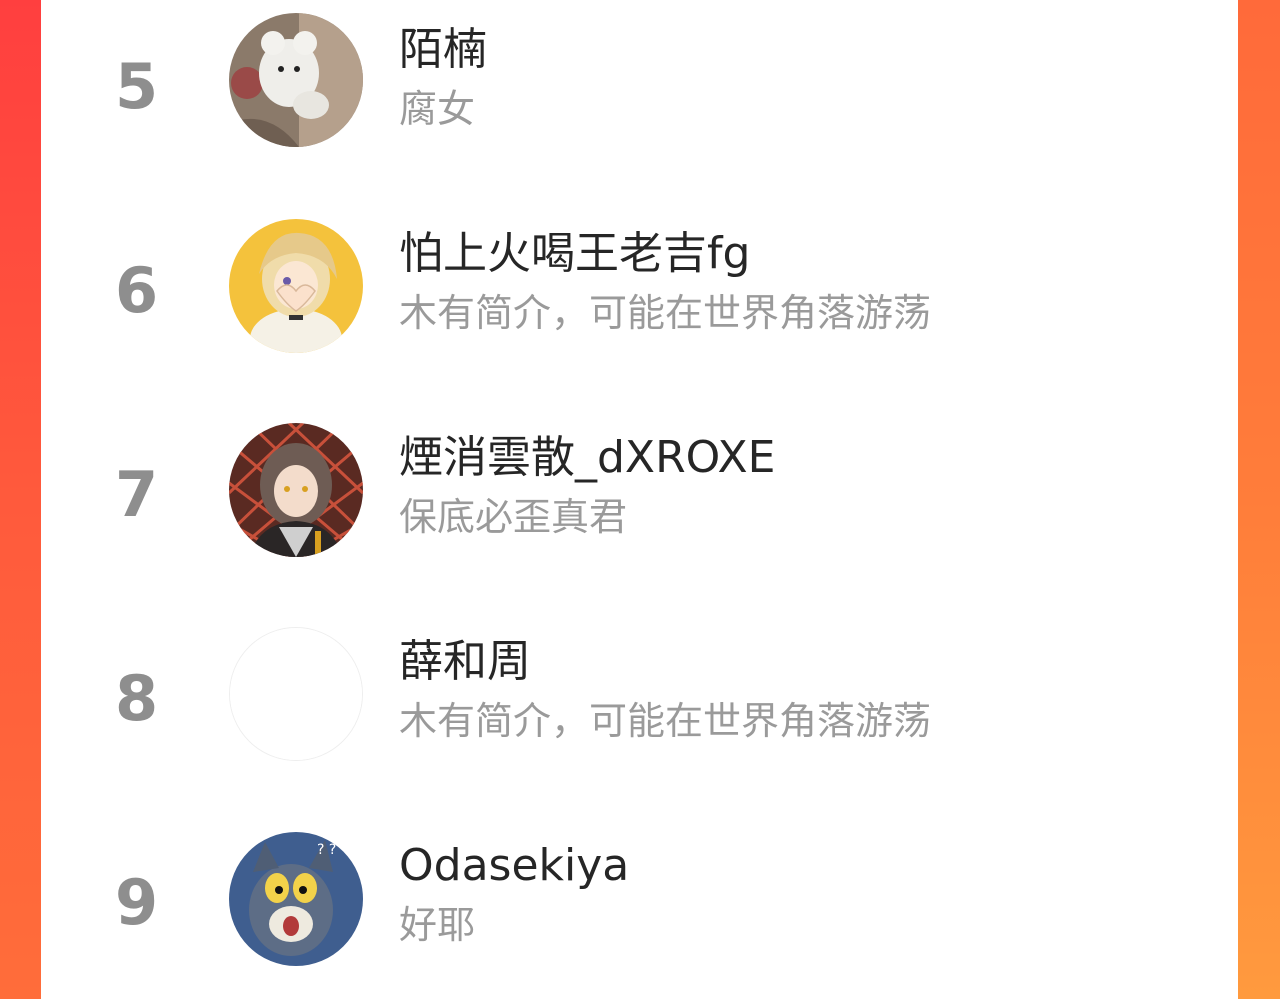  What do you see at coordinates (296, 80) in the screenshot?
I see `plush-bear-avatar` at bounding box center [296, 80].